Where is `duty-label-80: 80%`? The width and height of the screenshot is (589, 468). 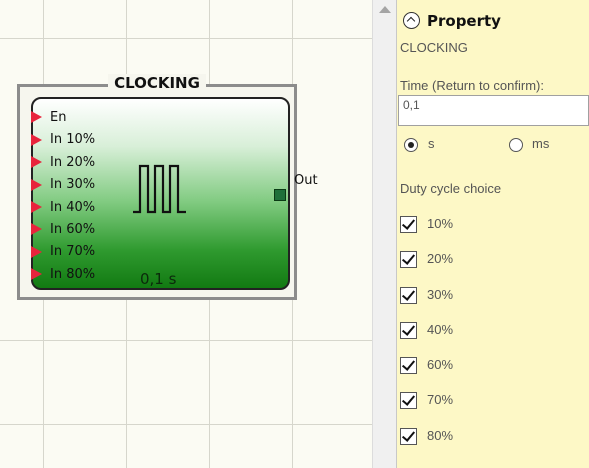
duty-label-80: 80% is located at coordinates (440, 435).